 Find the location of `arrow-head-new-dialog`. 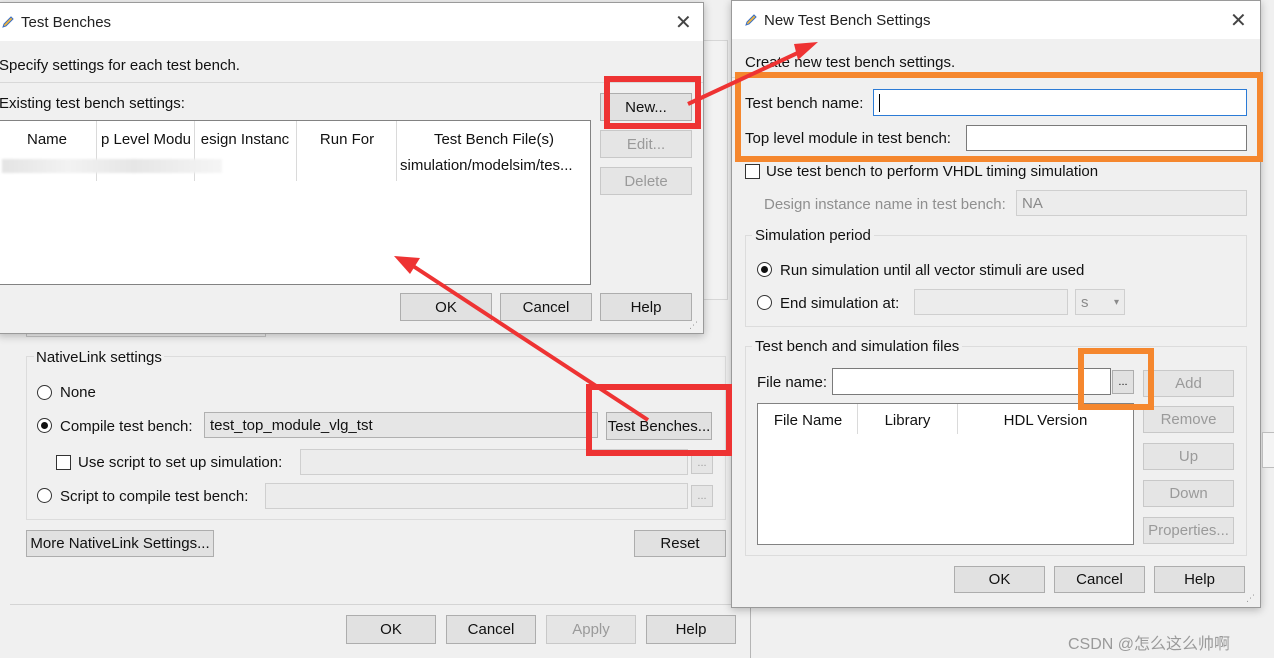

arrow-head-new-dialog is located at coordinates (806, 51).